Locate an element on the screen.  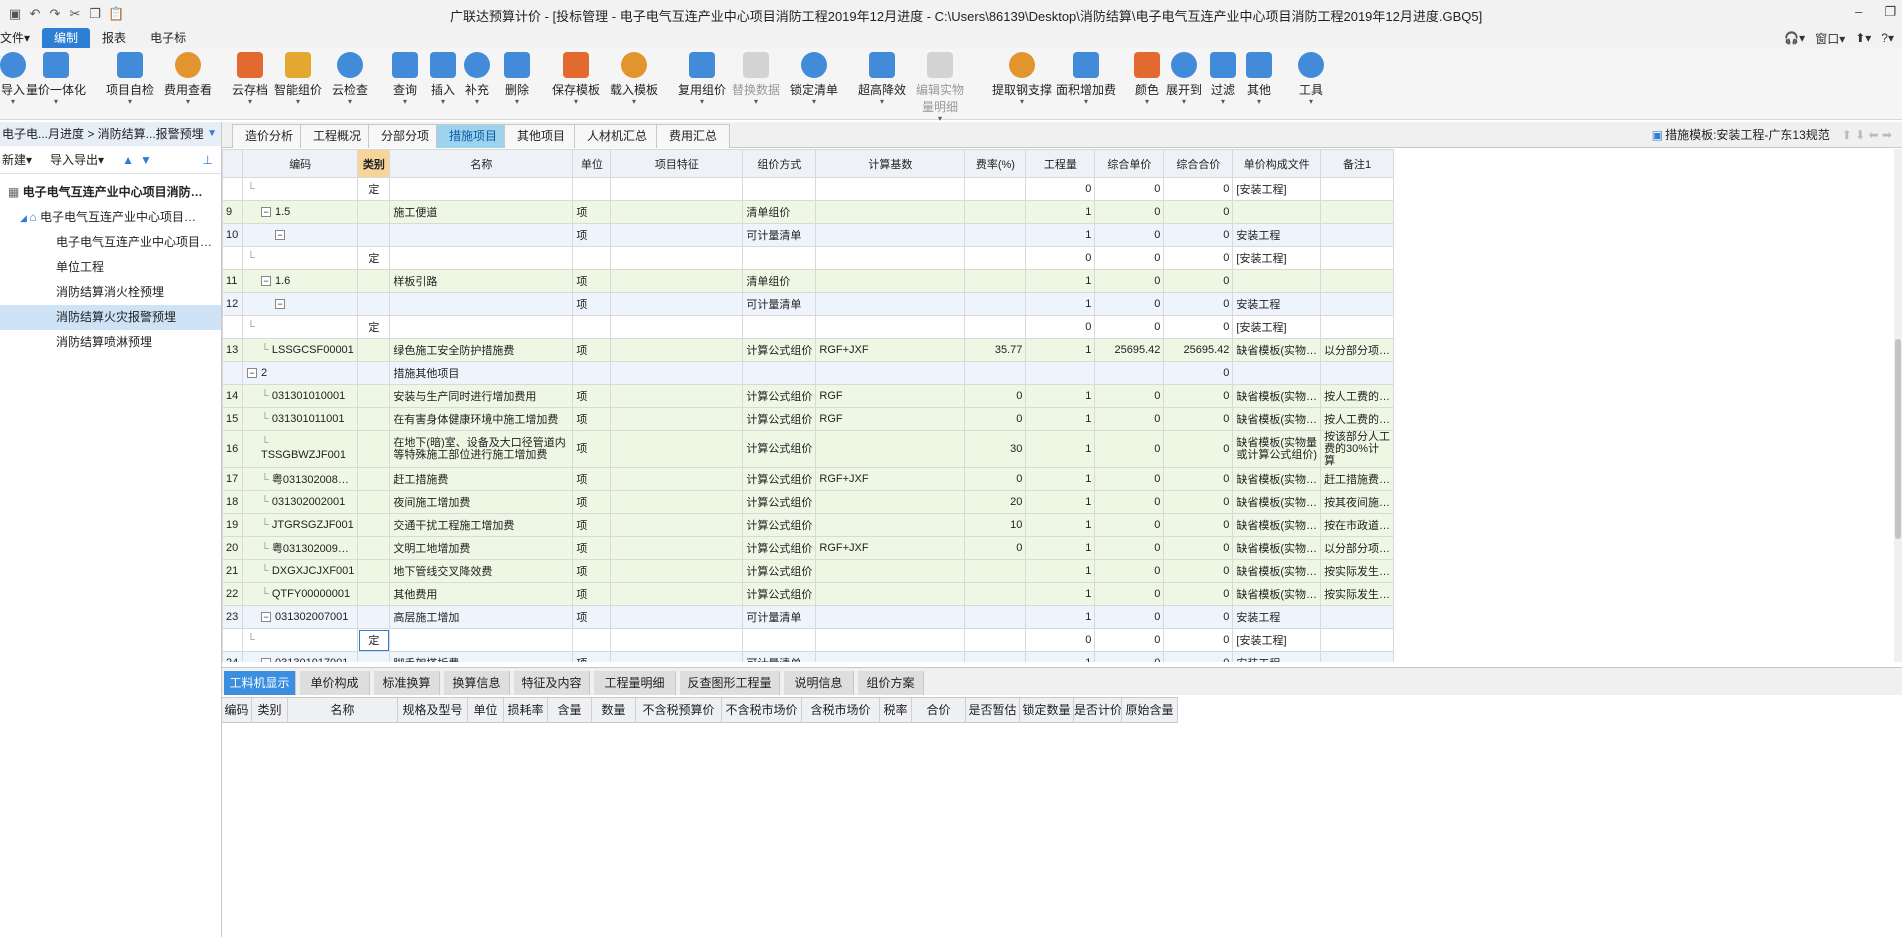
move-down-icon: ▼ is located at coordinates (146, 160).